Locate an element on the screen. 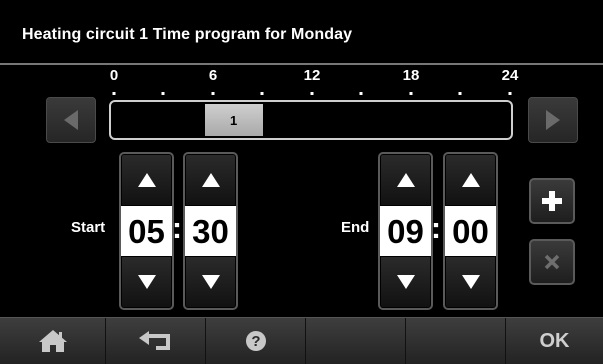  end-label: End is located at coordinates (355, 227).